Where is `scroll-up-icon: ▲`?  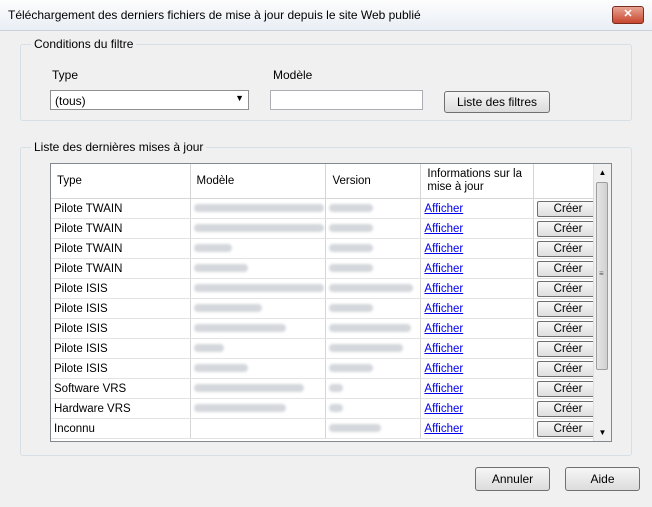 scroll-up-icon: ▲ is located at coordinates (602, 172).